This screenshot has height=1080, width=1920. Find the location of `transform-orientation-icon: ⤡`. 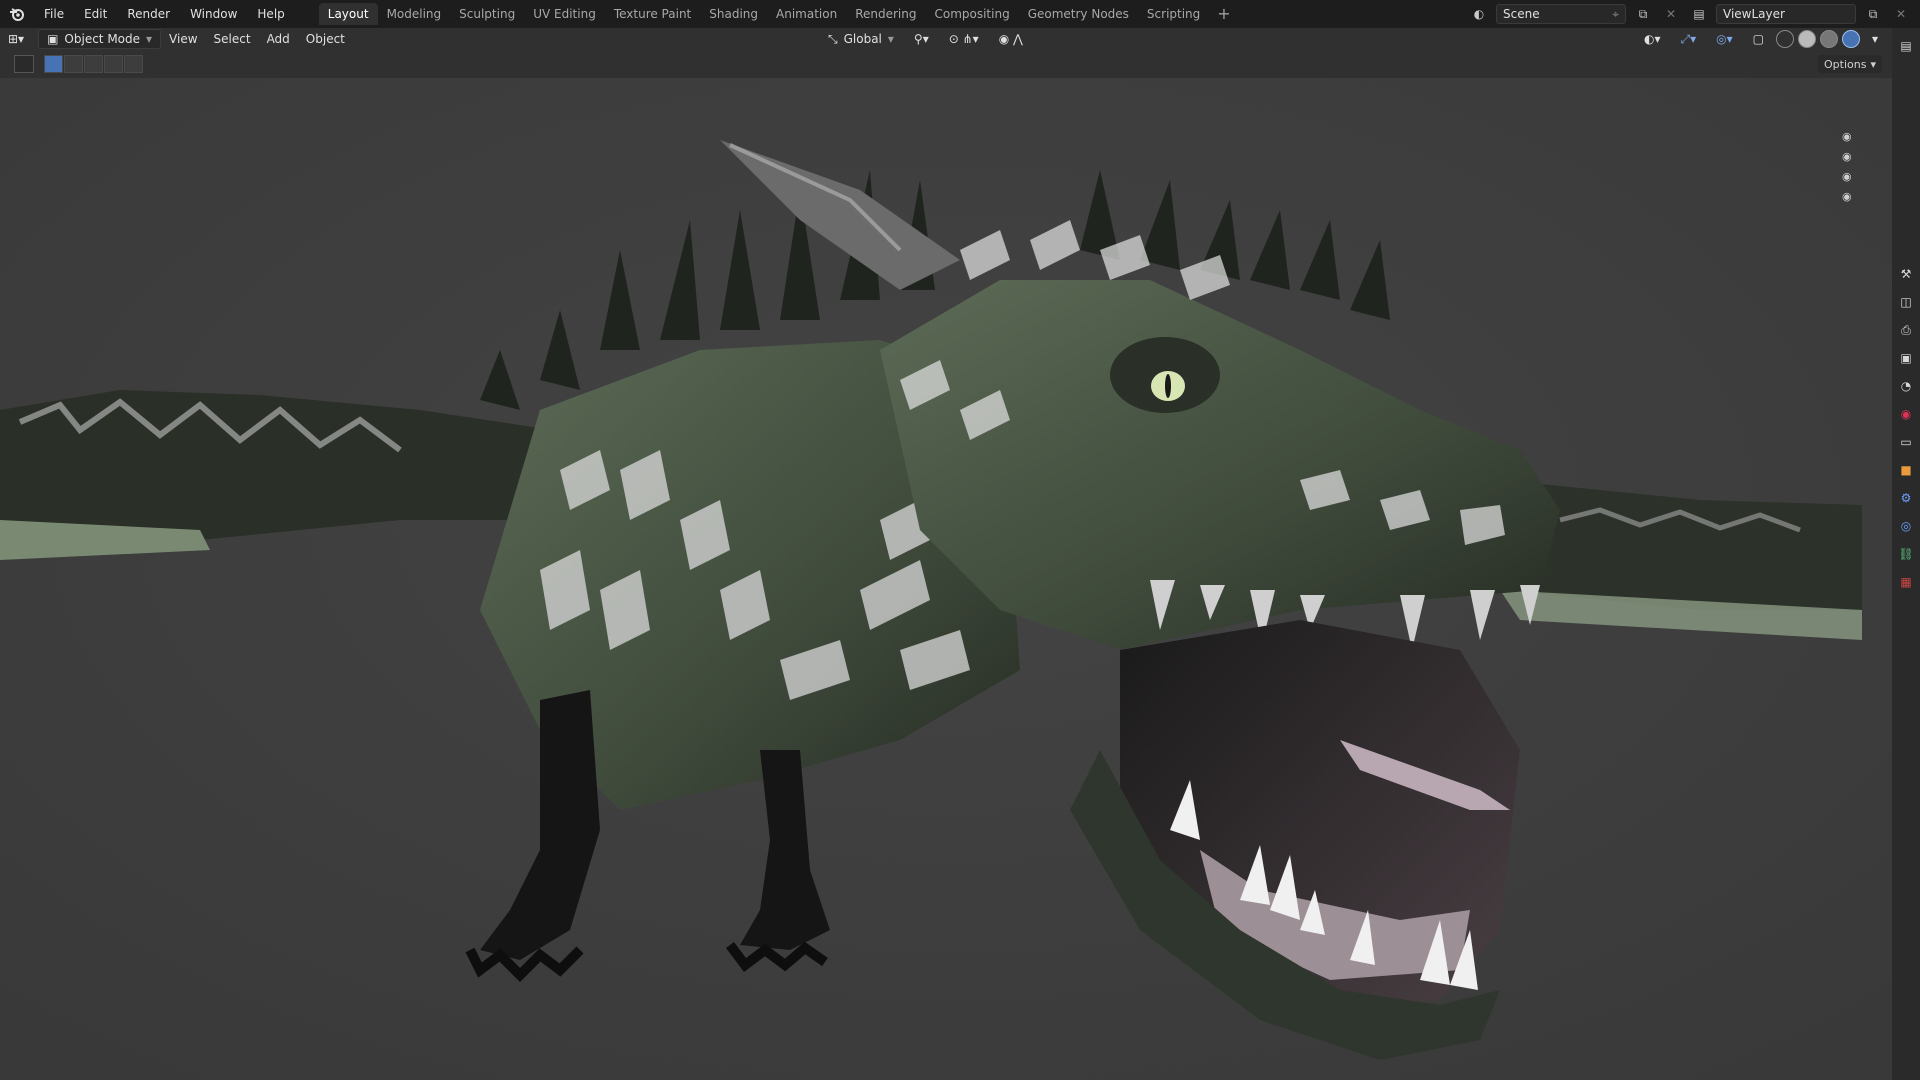

transform-orientation-icon: ⤡ is located at coordinates (833, 38).